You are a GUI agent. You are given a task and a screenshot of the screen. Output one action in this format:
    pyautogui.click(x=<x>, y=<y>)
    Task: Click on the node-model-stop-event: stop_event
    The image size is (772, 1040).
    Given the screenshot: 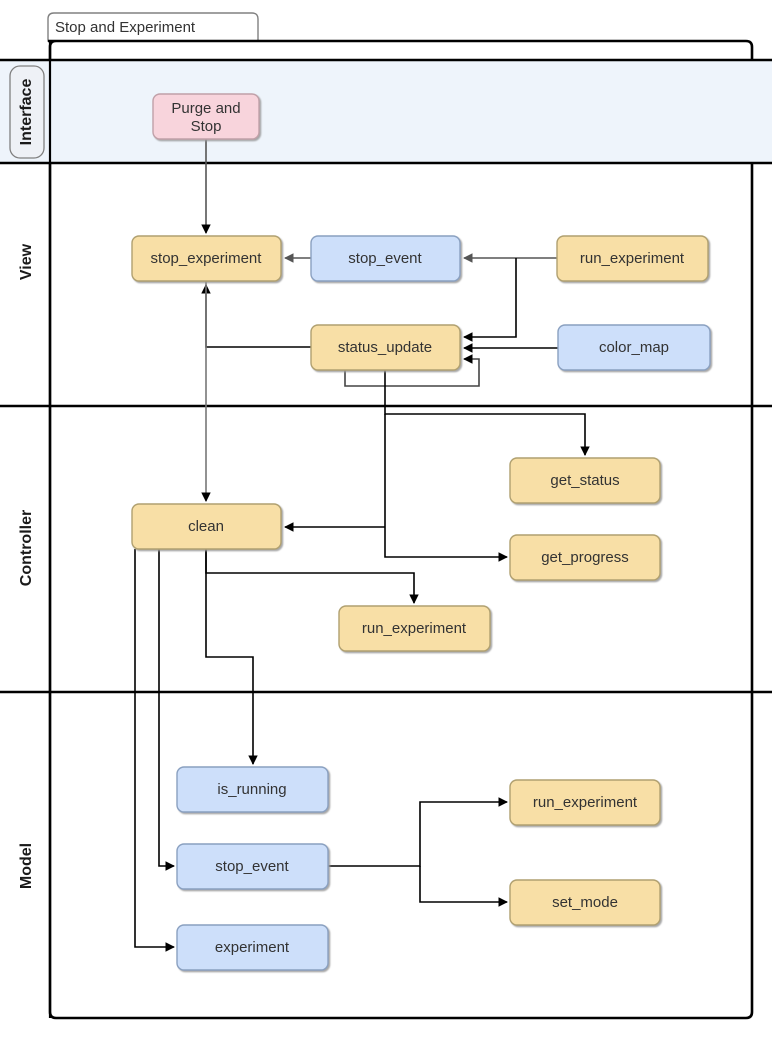 What is the action you would take?
    pyautogui.click(x=252, y=866)
    